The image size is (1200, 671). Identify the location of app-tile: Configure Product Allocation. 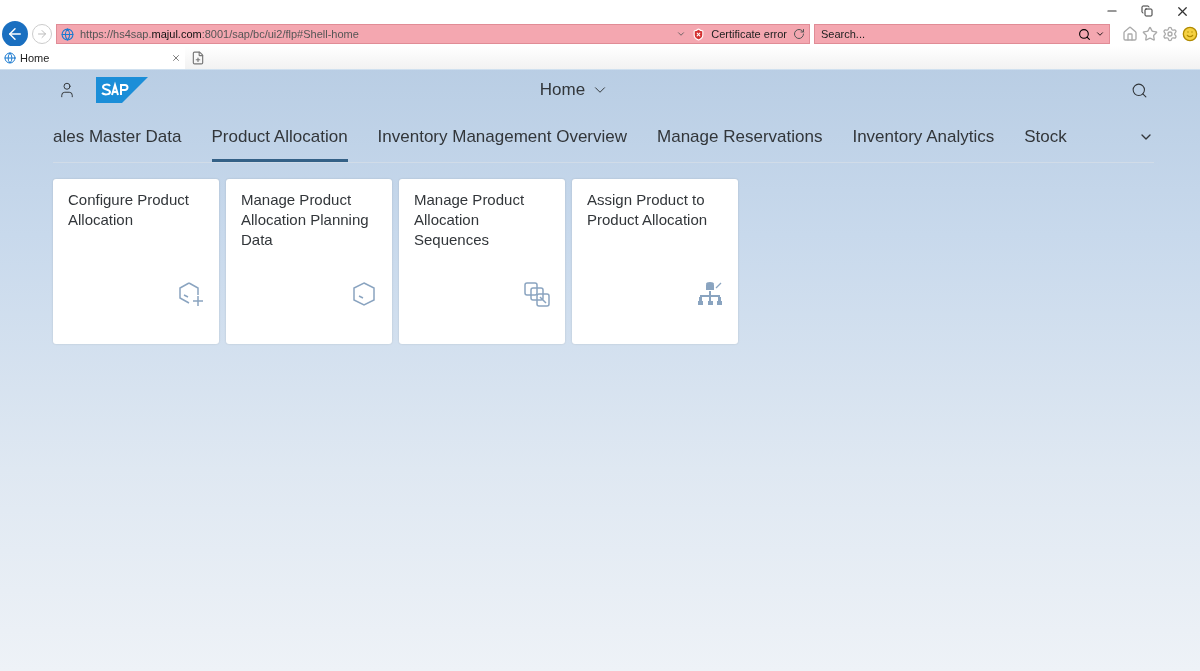
(136, 261).